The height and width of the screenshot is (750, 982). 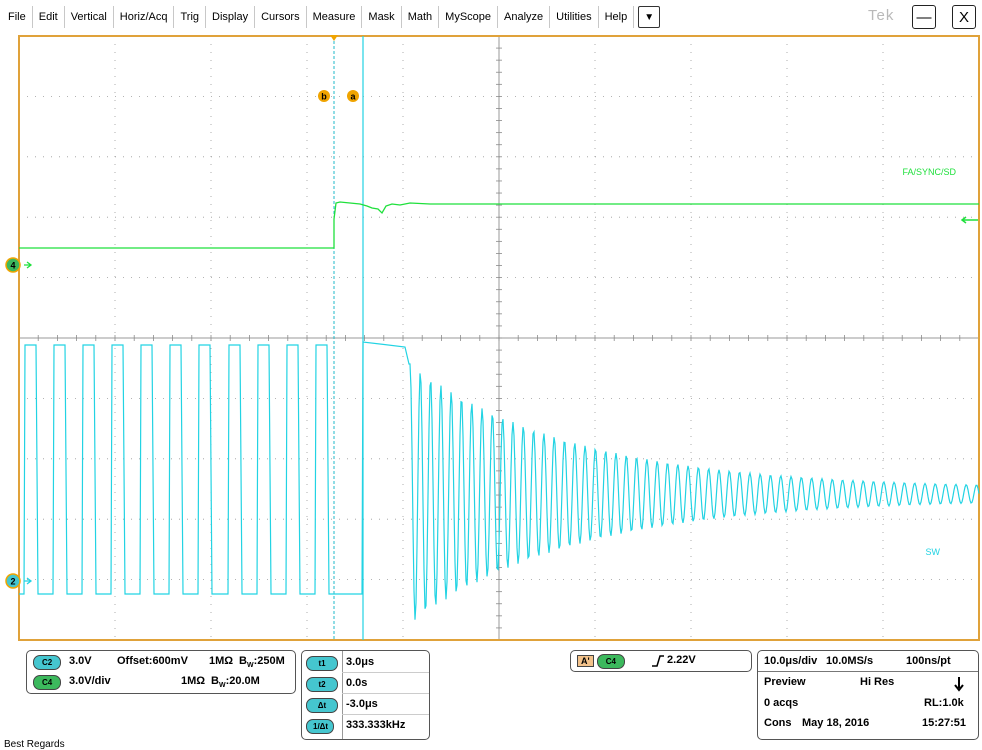 I want to click on ch2-marker-label: 2, so click(x=12, y=582).